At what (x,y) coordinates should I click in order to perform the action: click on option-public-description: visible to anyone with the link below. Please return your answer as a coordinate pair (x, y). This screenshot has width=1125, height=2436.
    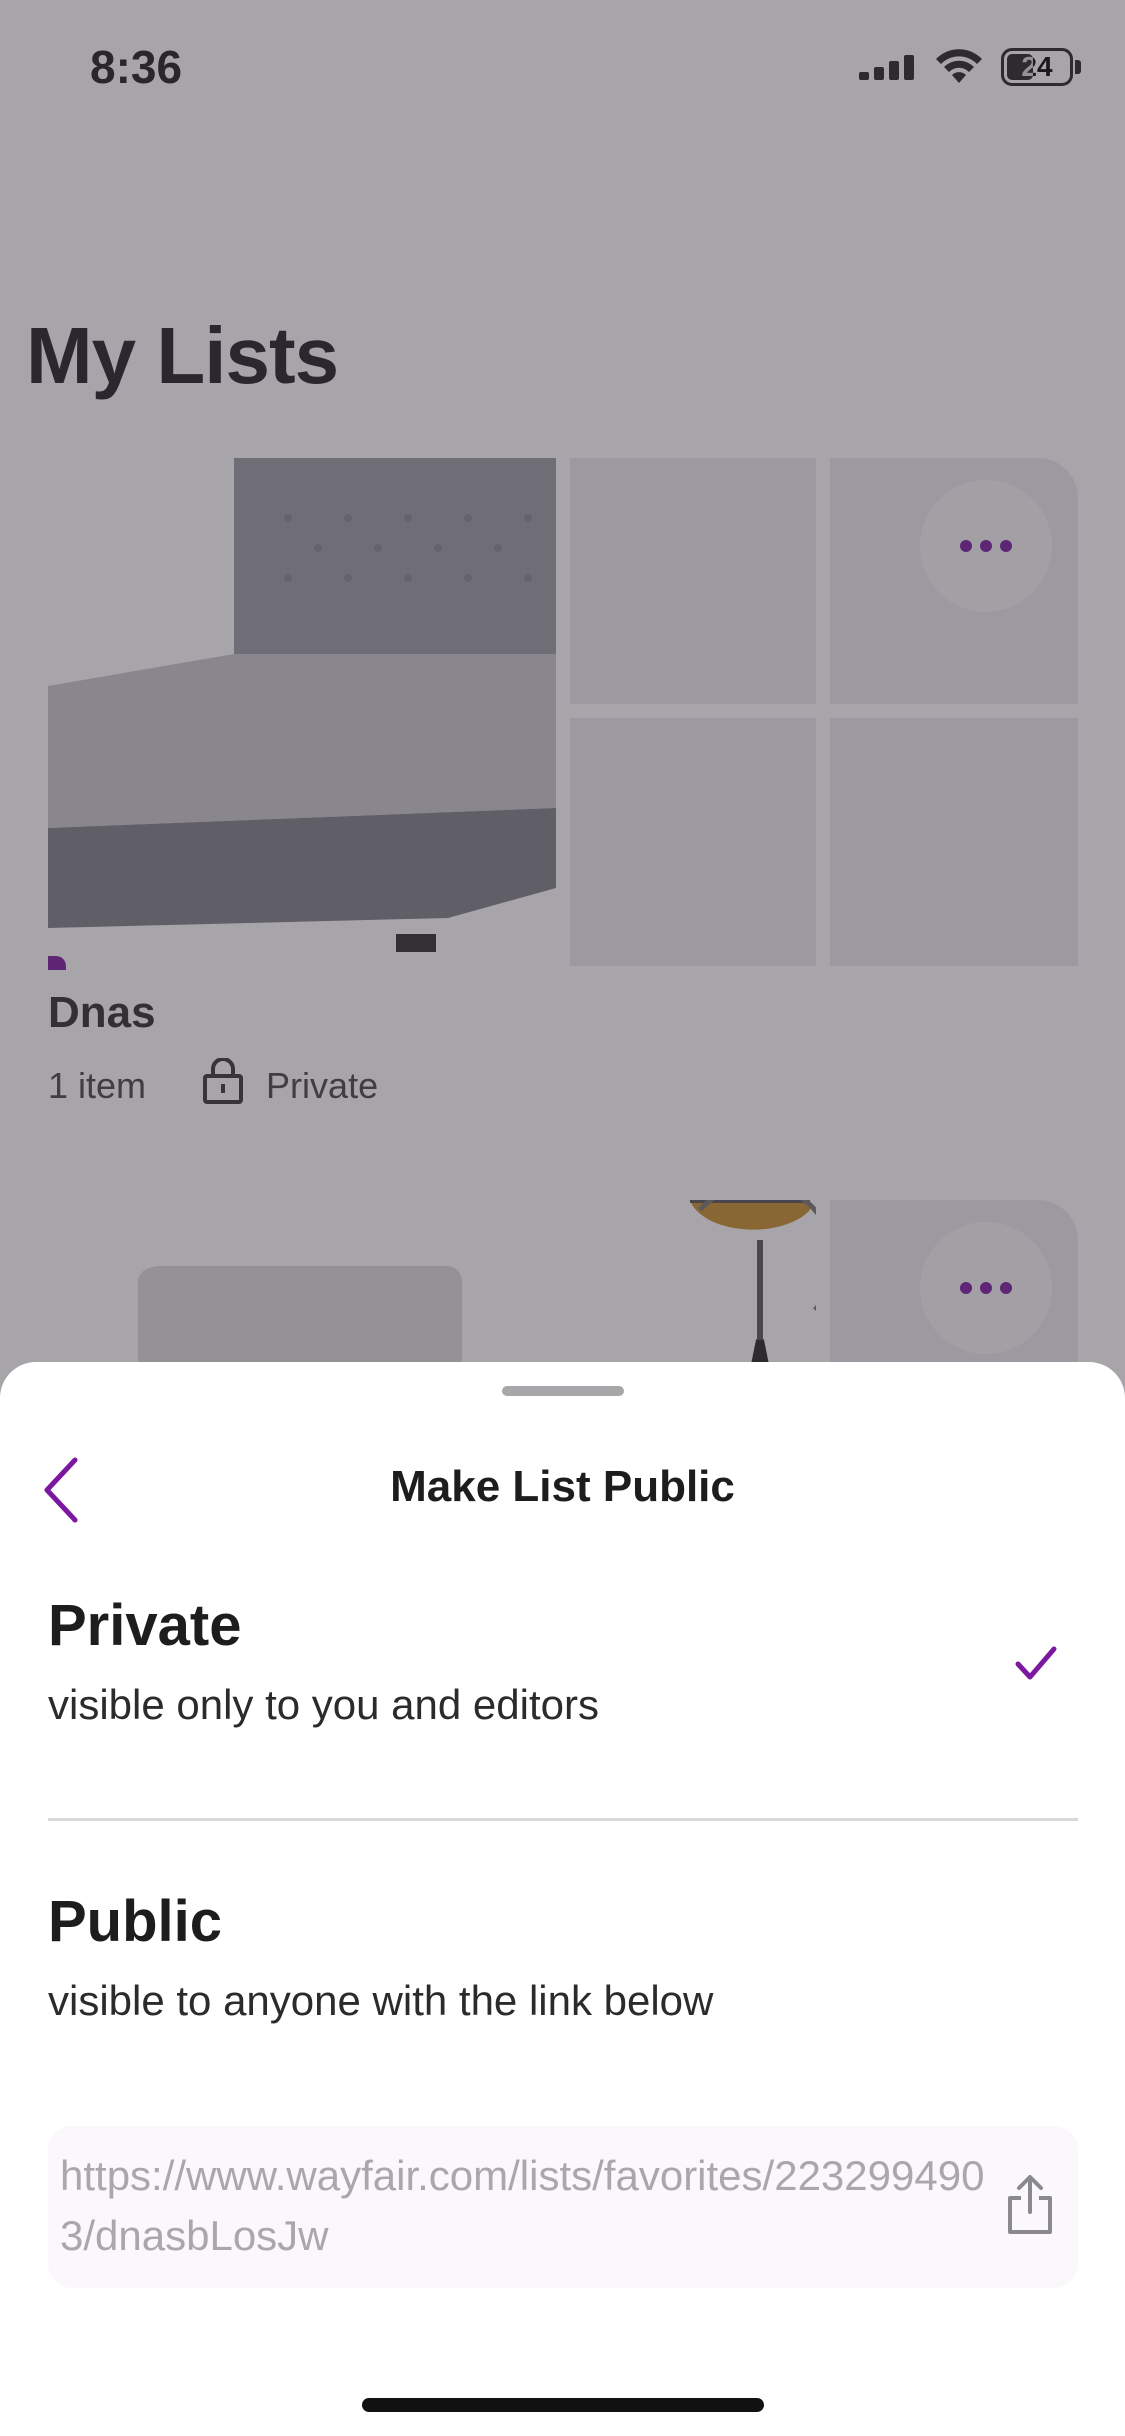
    Looking at the image, I should click on (381, 2000).